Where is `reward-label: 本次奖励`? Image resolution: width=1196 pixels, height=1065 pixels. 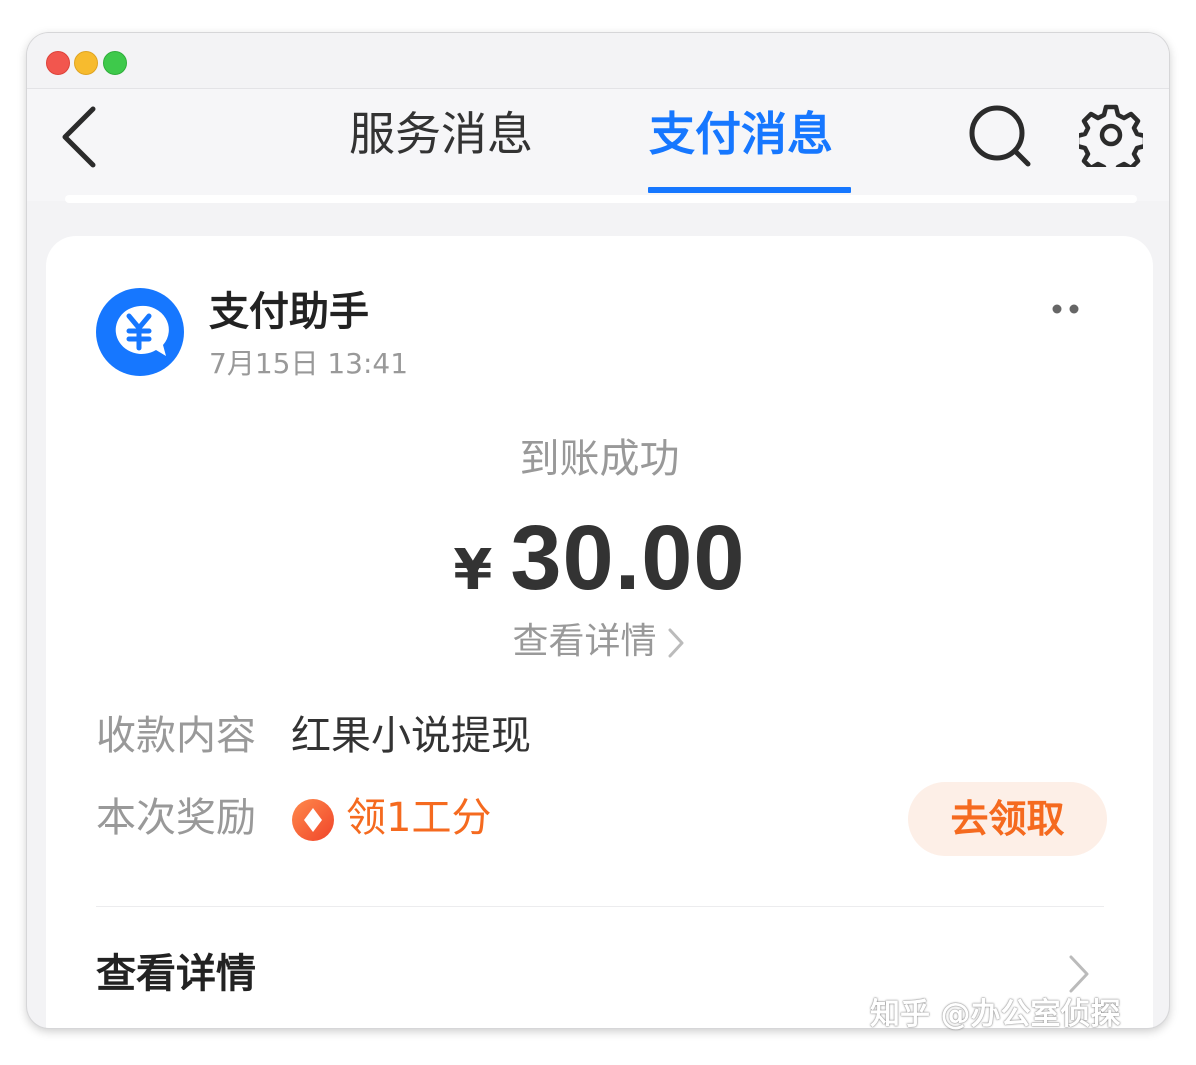
reward-label: 本次奖励 is located at coordinates (176, 818).